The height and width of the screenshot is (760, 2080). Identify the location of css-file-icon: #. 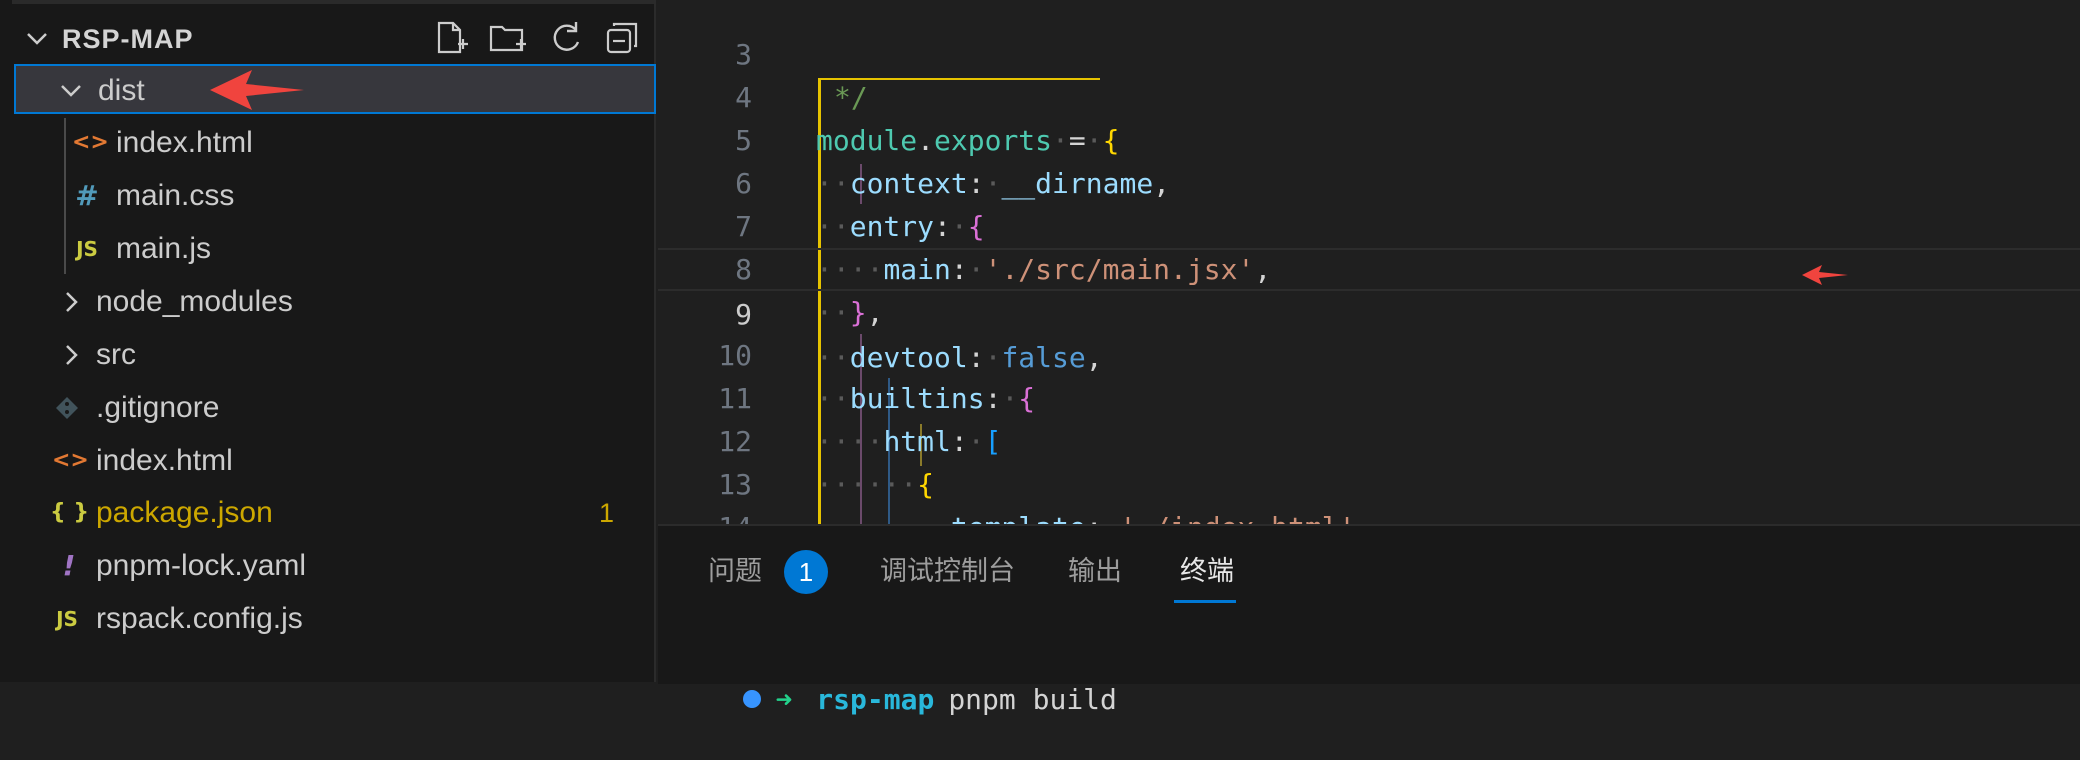
(87, 195).